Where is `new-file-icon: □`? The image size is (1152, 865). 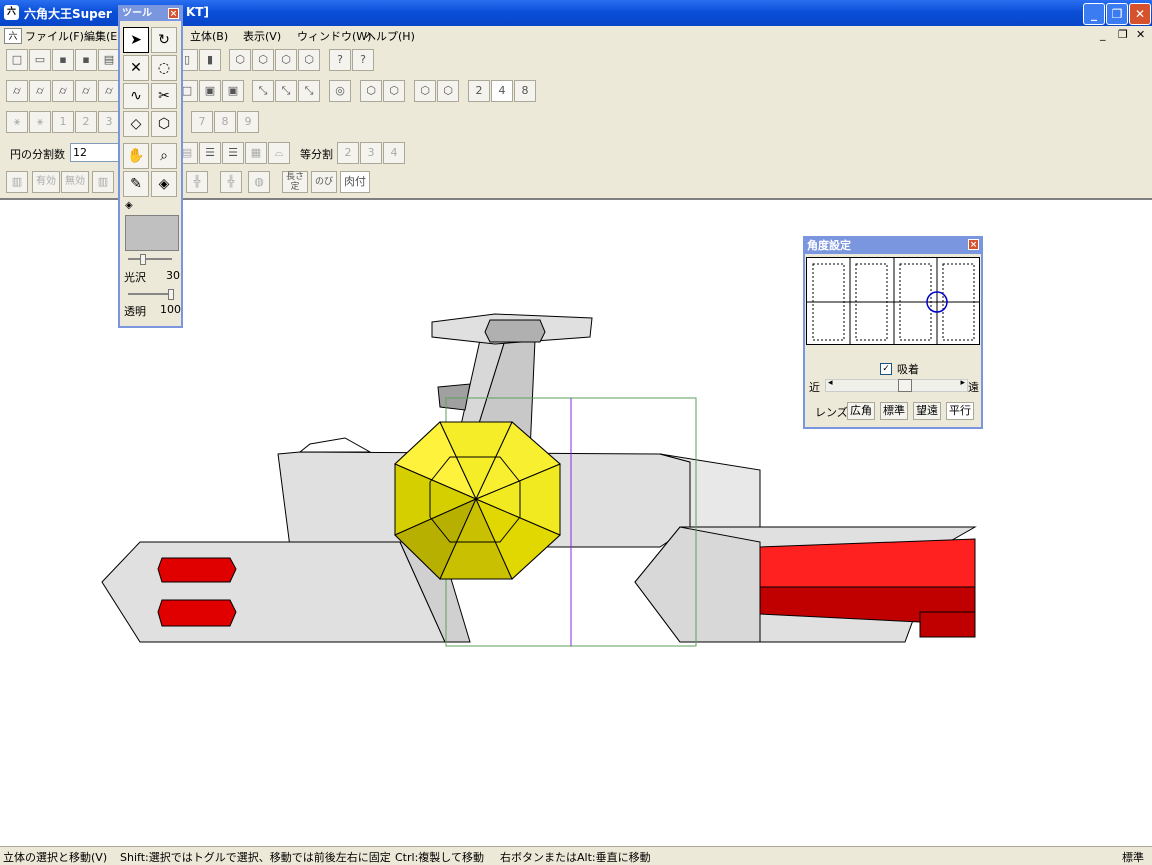 new-file-icon: □ is located at coordinates (17, 60).